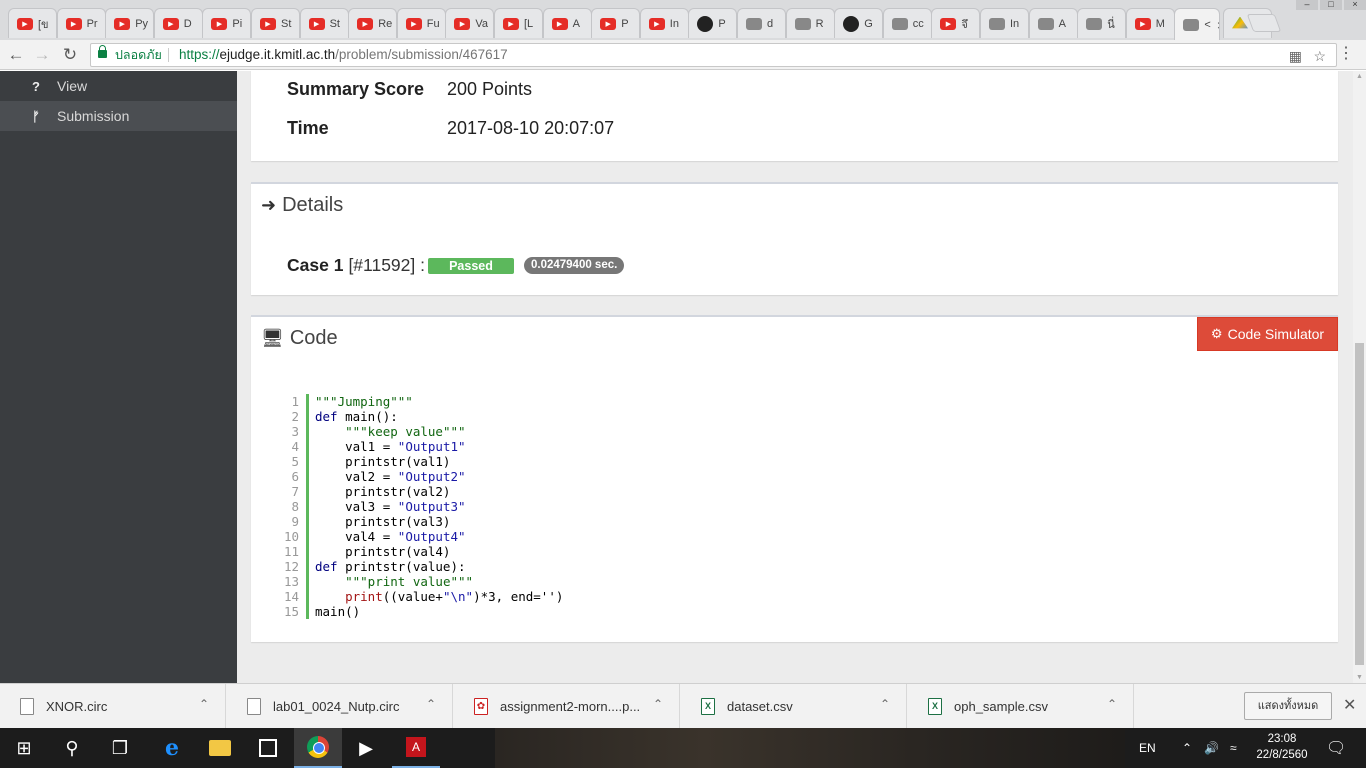 The image size is (1366, 768). I want to click on wifi-icon: ≈, so click(1233, 748).